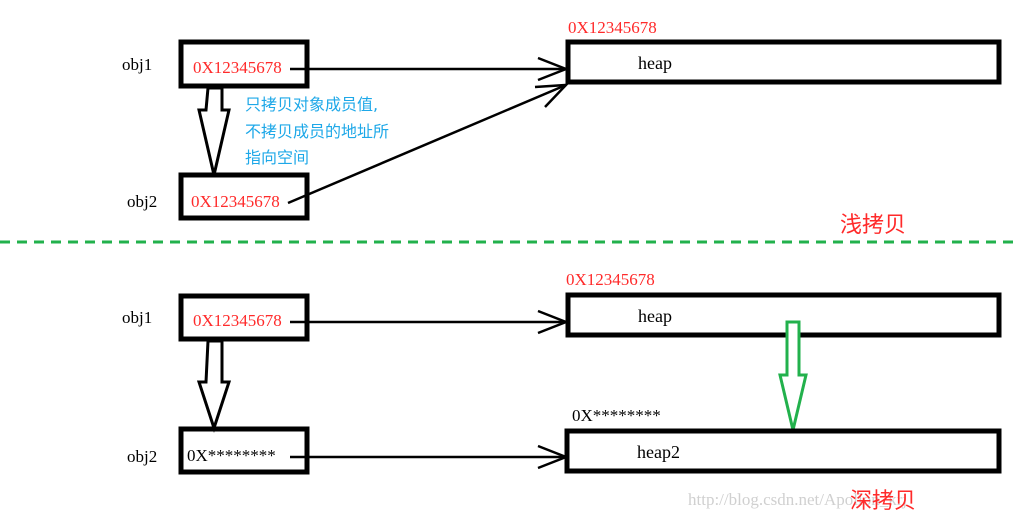 This screenshot has height=519, width=1019. I want to click on shallow-obj2-value: 0X12345678, so click(235, 201).